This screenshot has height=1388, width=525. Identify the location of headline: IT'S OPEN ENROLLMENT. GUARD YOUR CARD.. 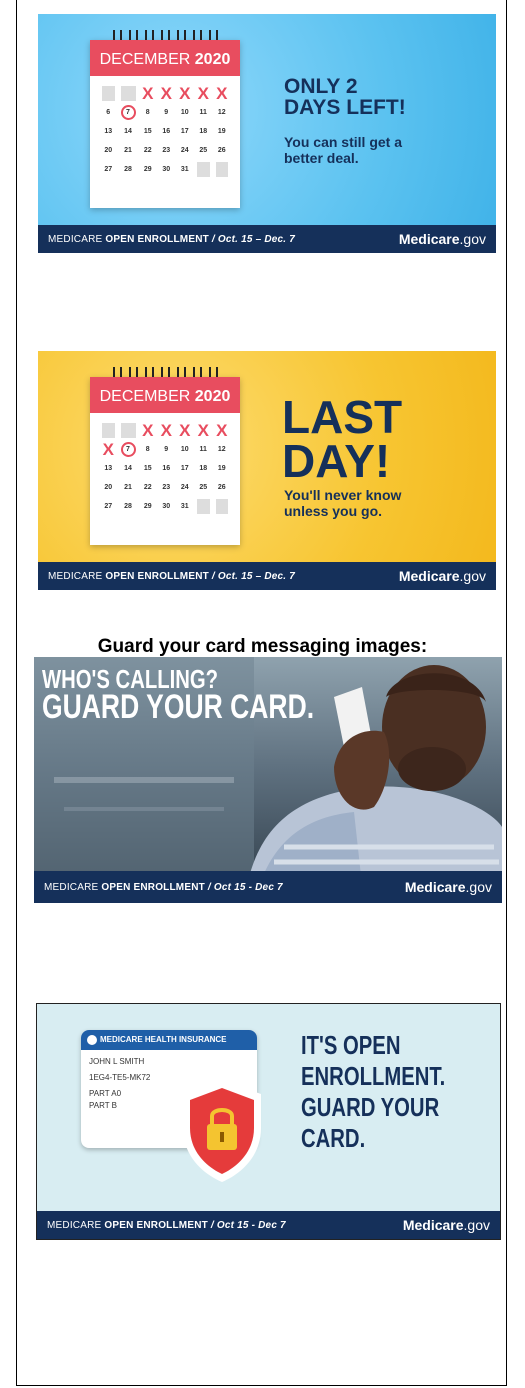
(373, 1091).